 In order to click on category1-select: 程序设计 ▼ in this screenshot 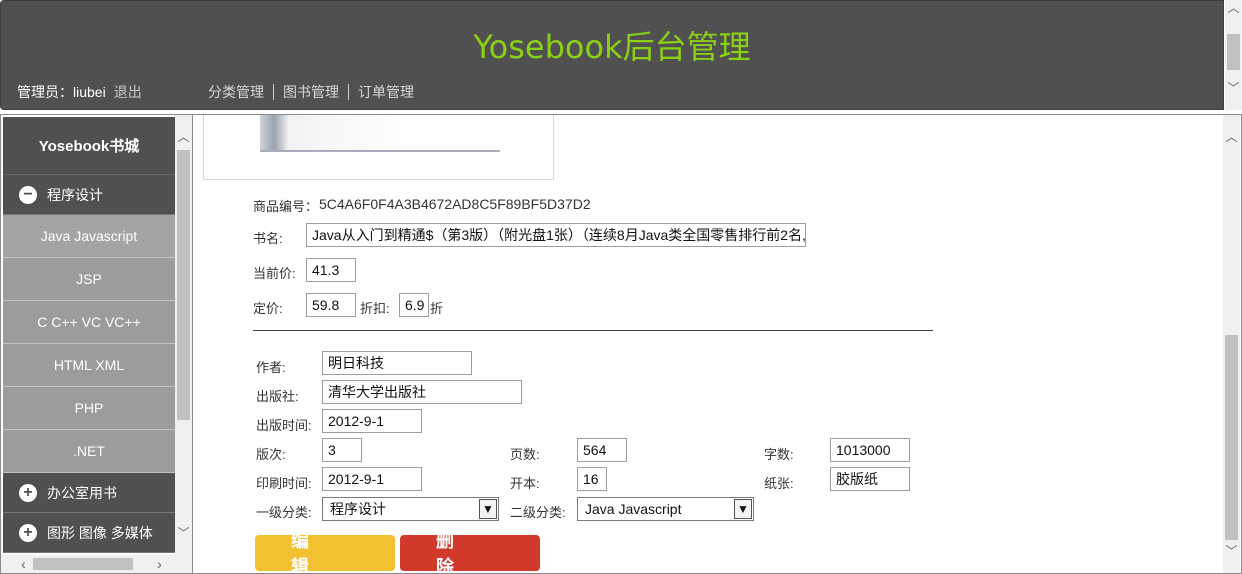, I will do `click(410, 509)`.